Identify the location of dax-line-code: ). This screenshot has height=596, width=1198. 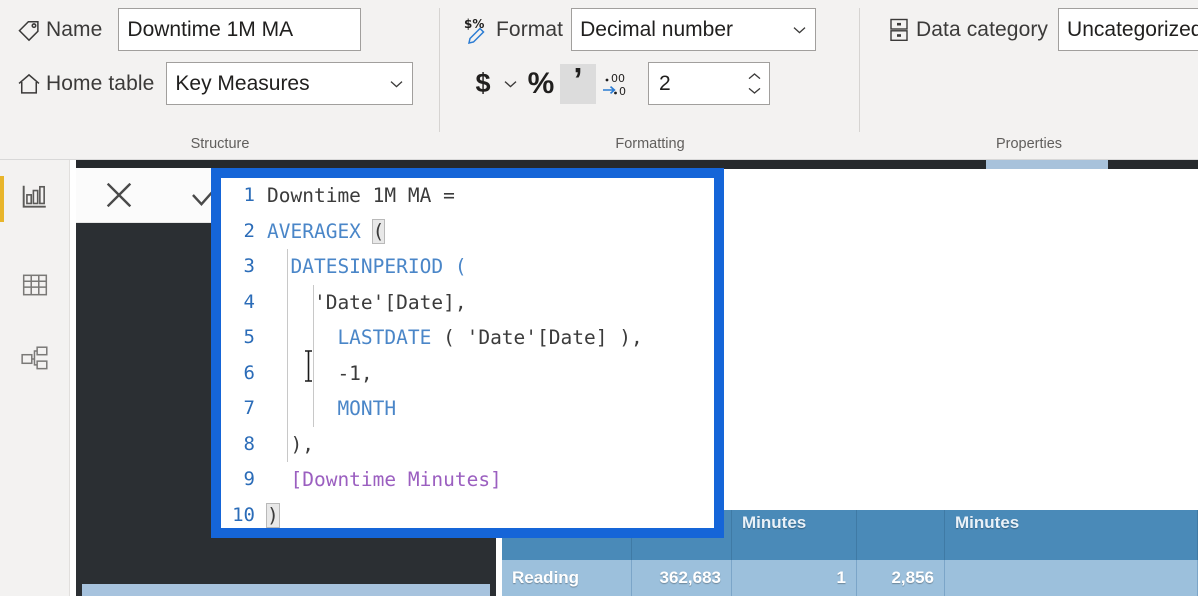
(490, 513).